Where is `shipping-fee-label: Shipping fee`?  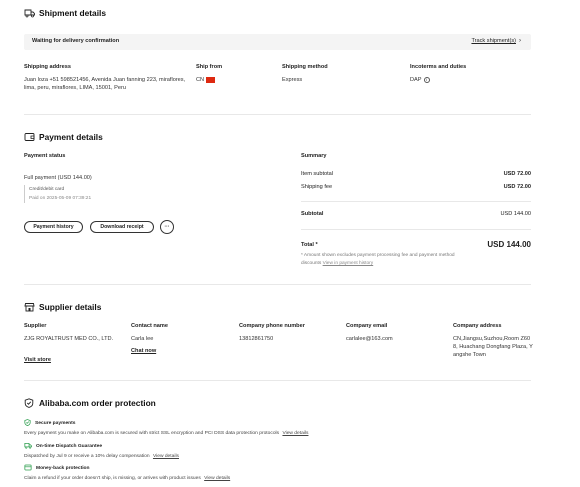 shipping-fee-label: Shipping fee is located at coordinates (317, 187).